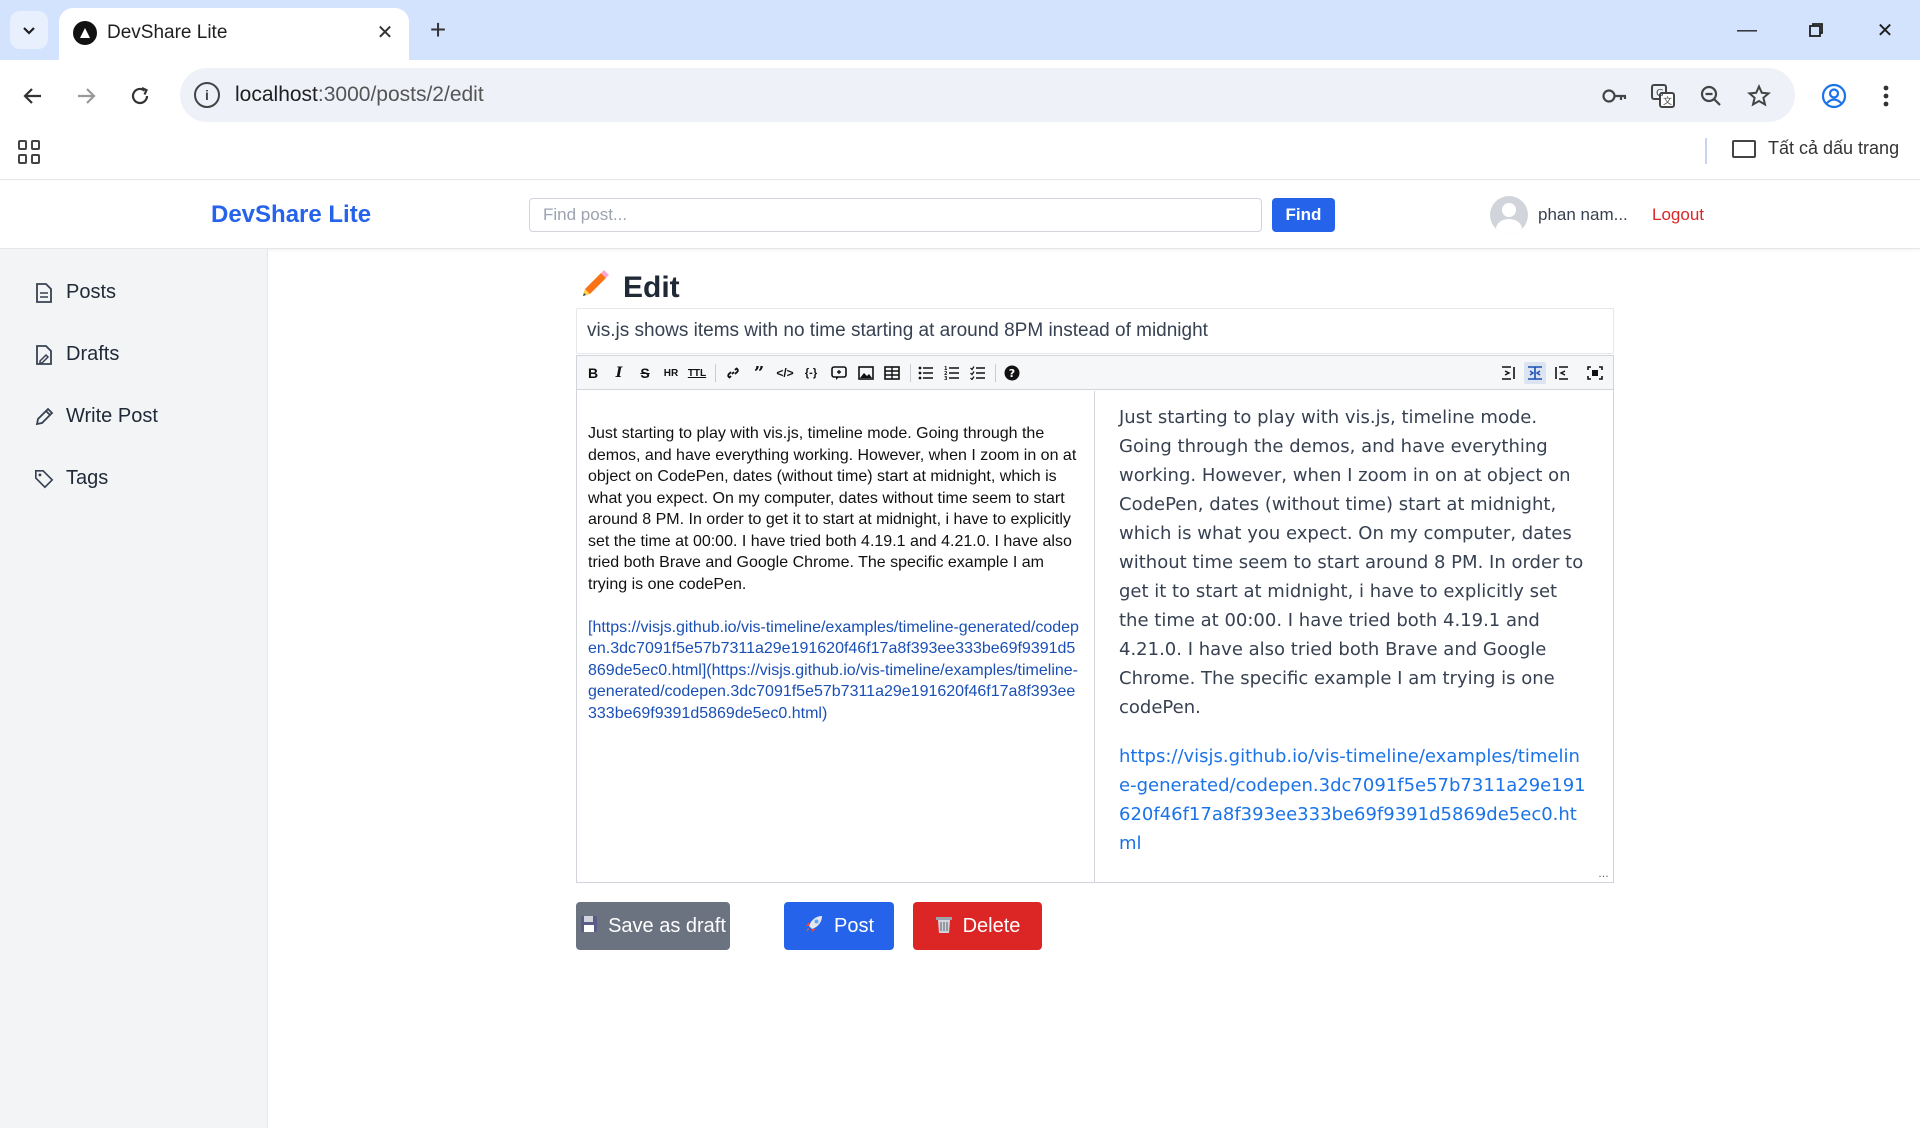  I want to click on quote-icon: ”, so click(759, 373).